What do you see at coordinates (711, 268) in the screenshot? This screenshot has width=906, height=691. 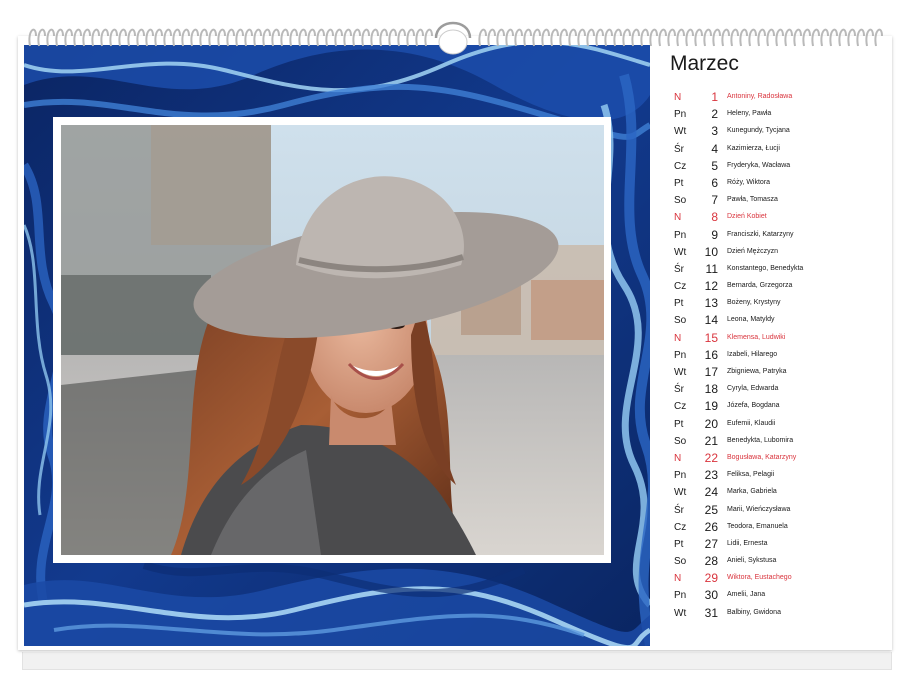 I see `day-number: 11` at bounding box center [711, 268].